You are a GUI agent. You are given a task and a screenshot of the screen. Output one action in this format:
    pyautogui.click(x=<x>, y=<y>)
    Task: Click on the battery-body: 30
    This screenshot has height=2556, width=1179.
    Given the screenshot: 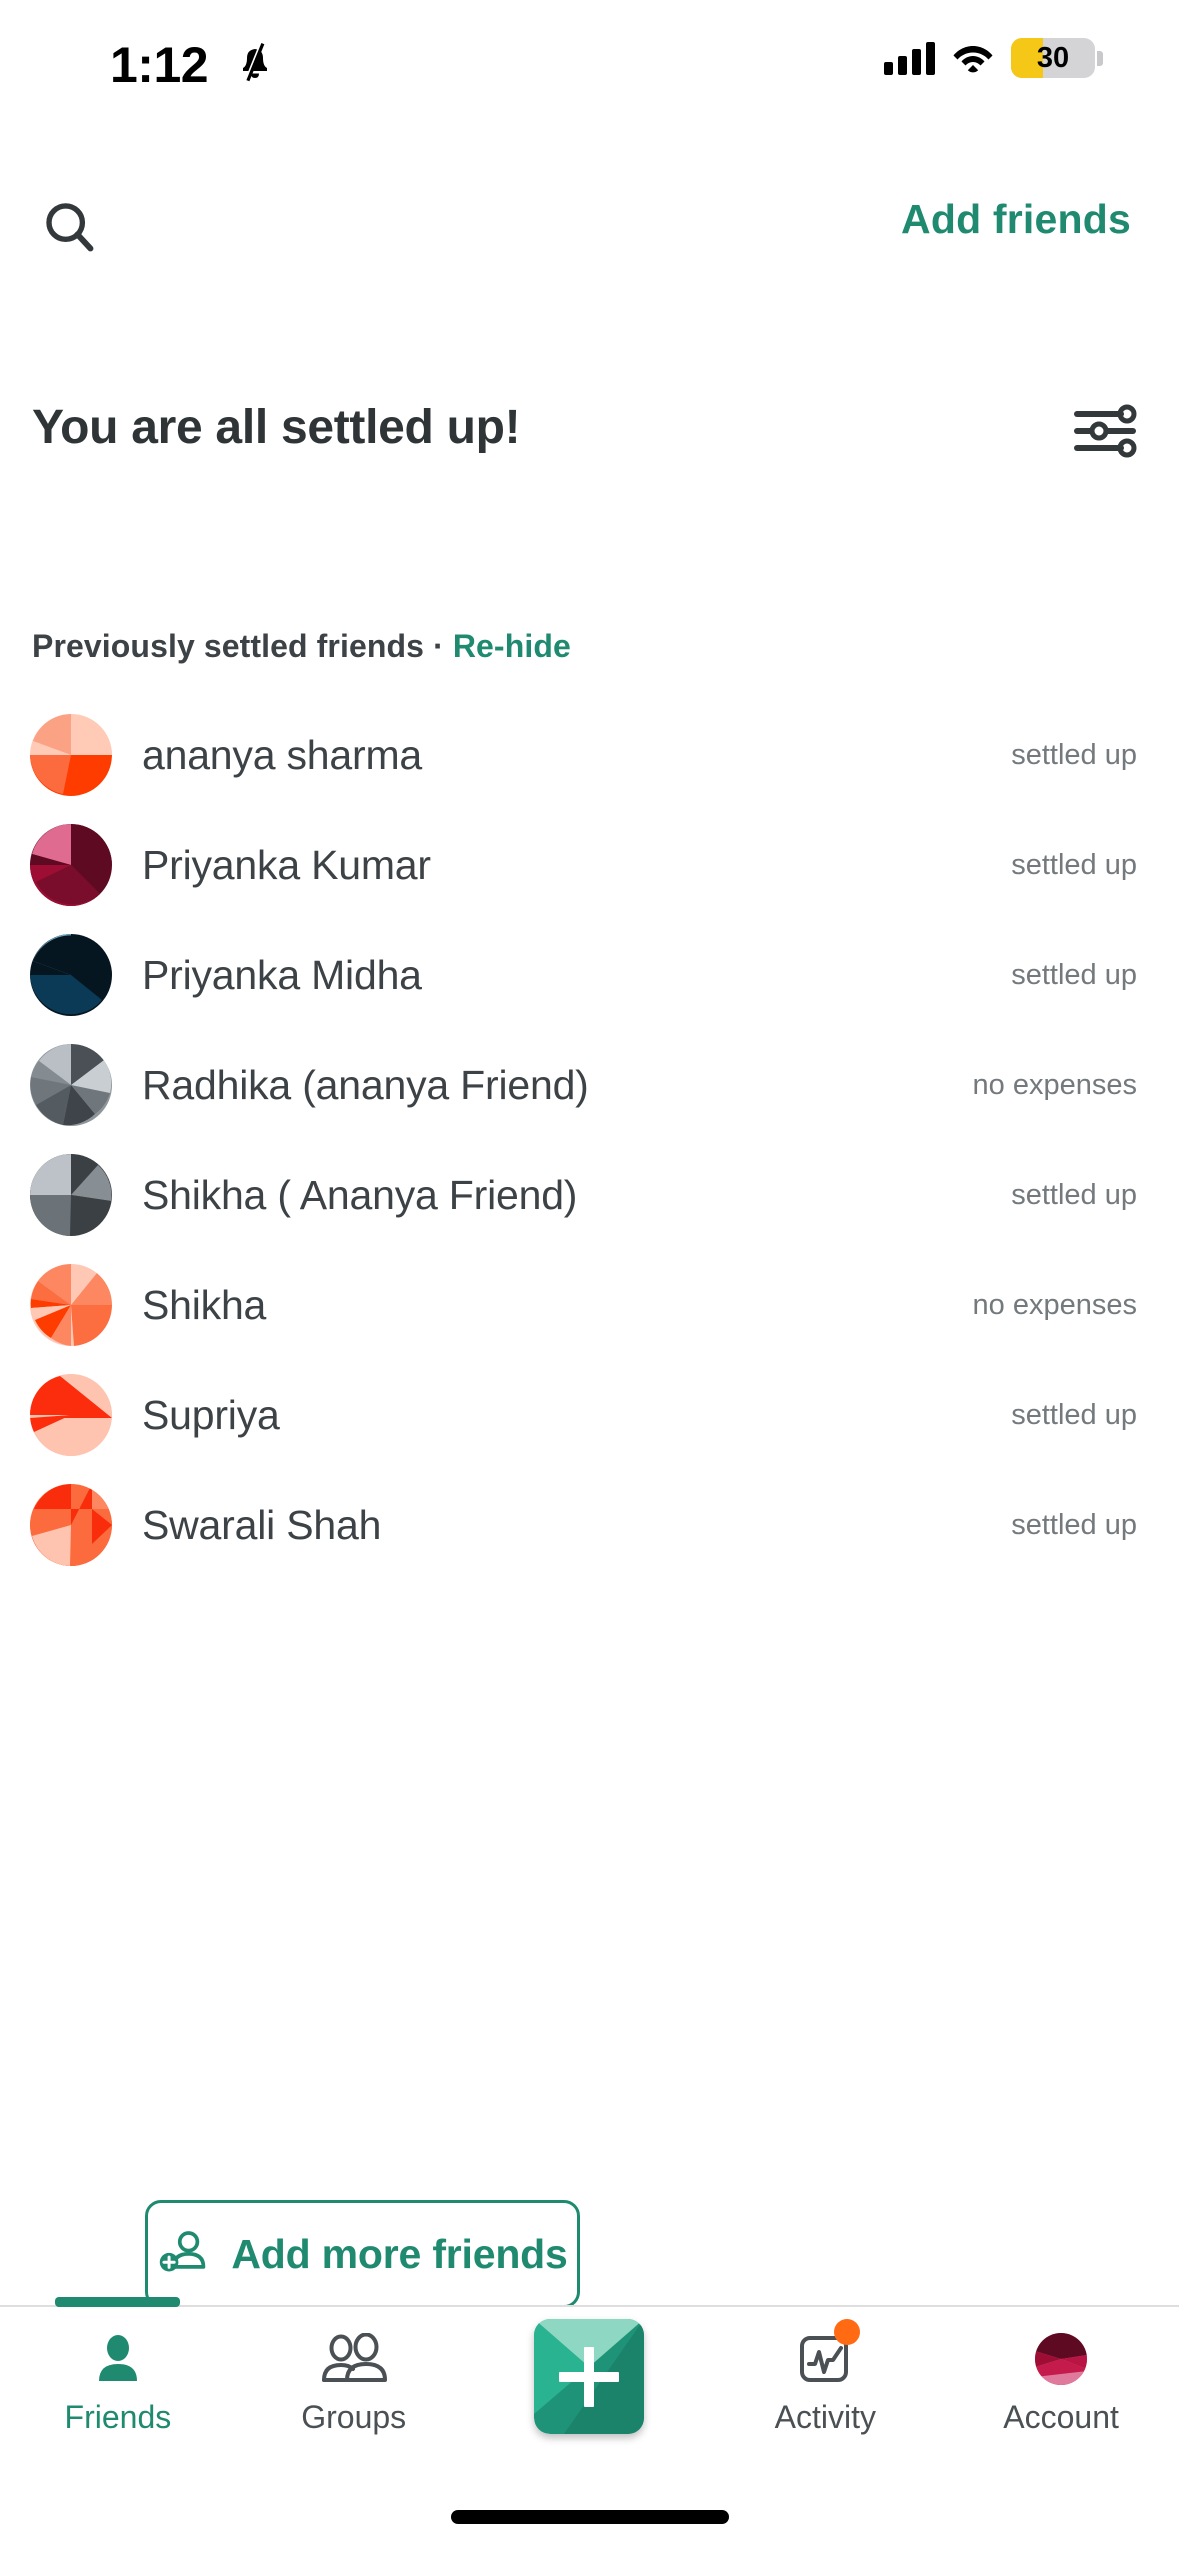 What is the action you would take?
    pyautogui.click(x=1053, y=58)
    